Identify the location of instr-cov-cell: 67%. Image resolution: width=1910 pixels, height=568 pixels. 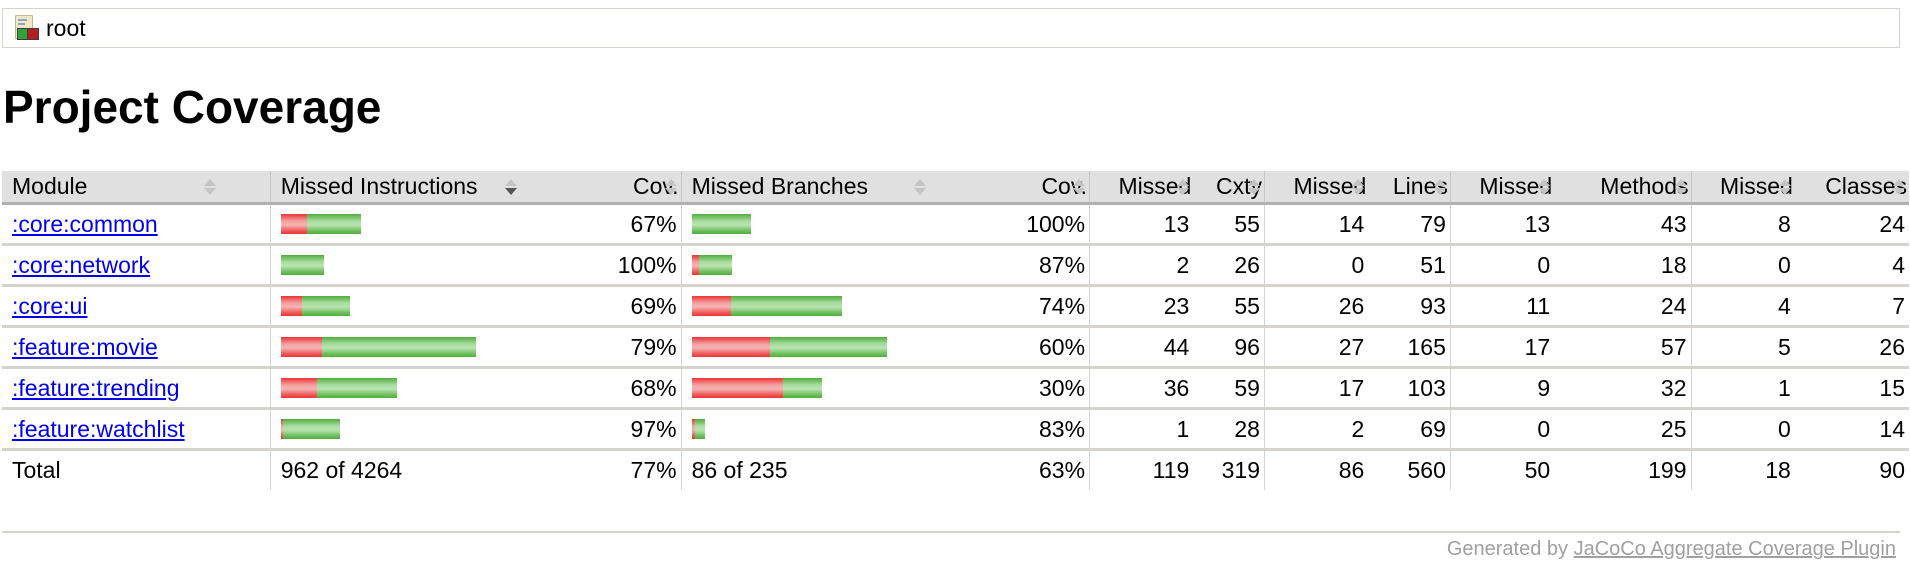
(636, 224).